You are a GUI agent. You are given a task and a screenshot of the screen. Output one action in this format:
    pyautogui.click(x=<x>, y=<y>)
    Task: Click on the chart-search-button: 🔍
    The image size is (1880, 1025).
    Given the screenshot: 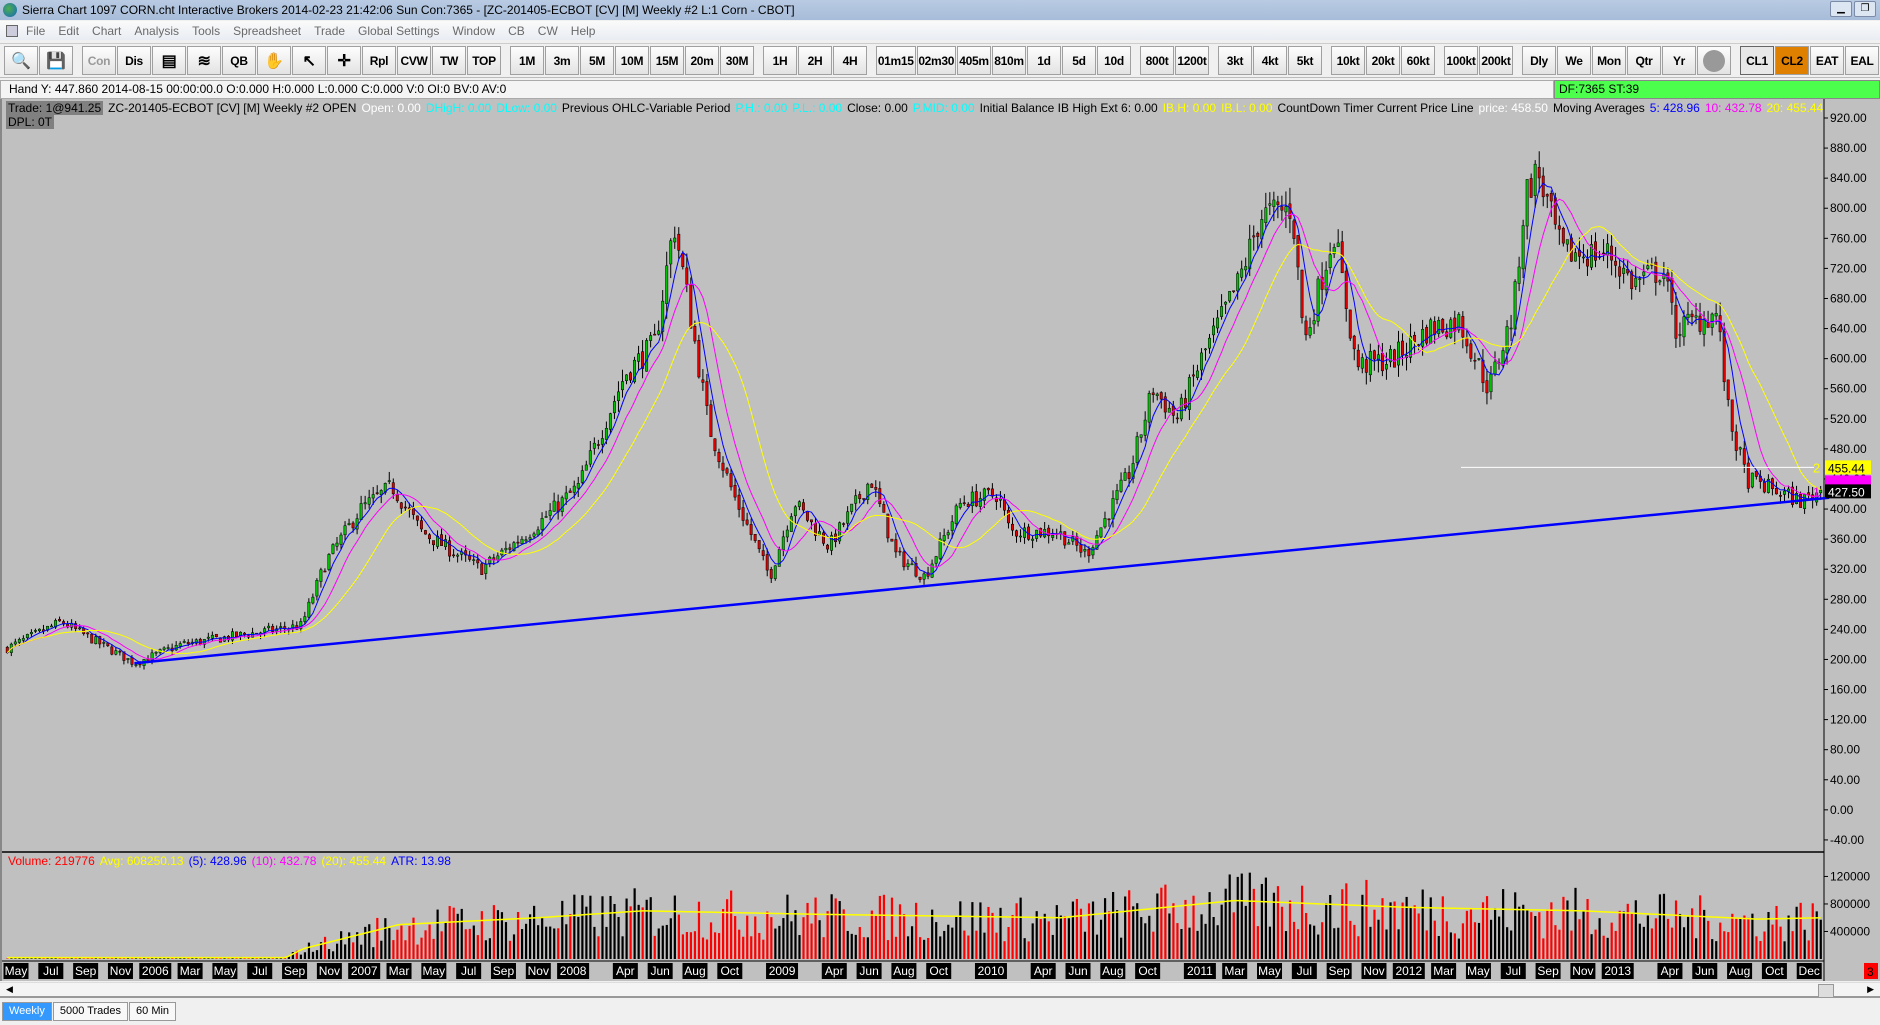 What is the action you would take?
    pyautogui.click(x=21, y=60)
    